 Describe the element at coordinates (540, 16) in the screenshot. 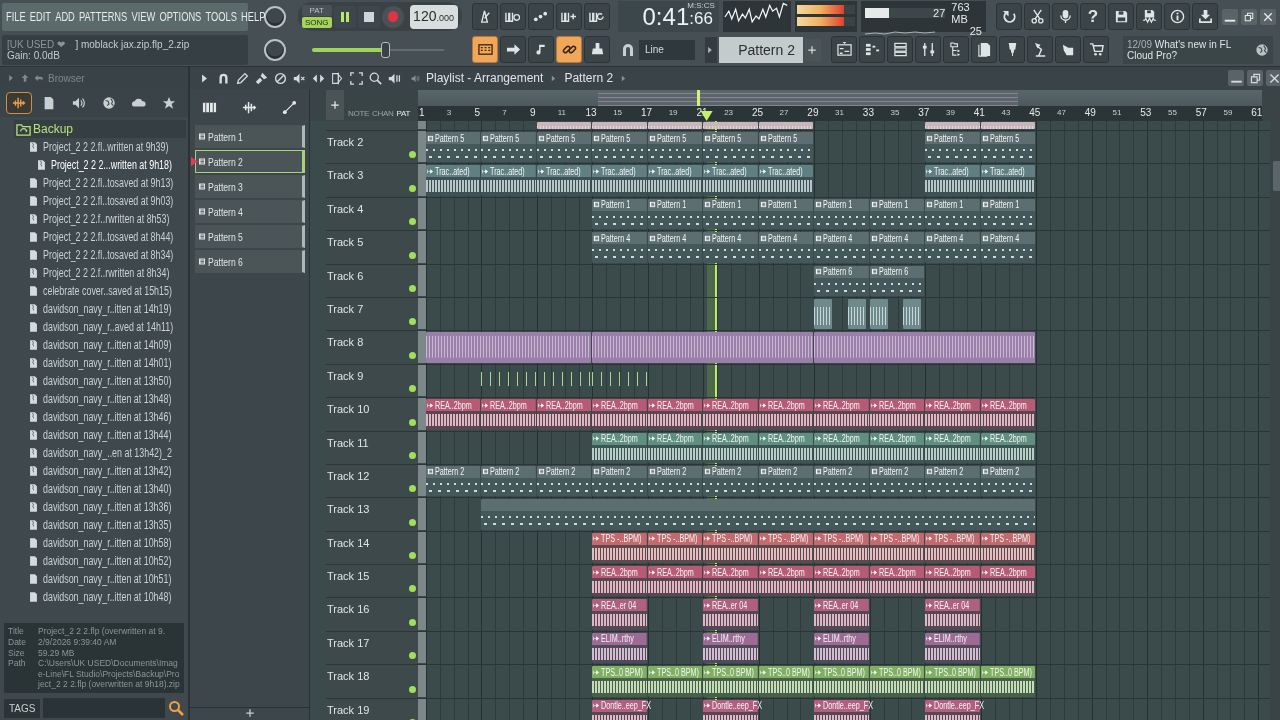

I see `countdown-button` at that location.